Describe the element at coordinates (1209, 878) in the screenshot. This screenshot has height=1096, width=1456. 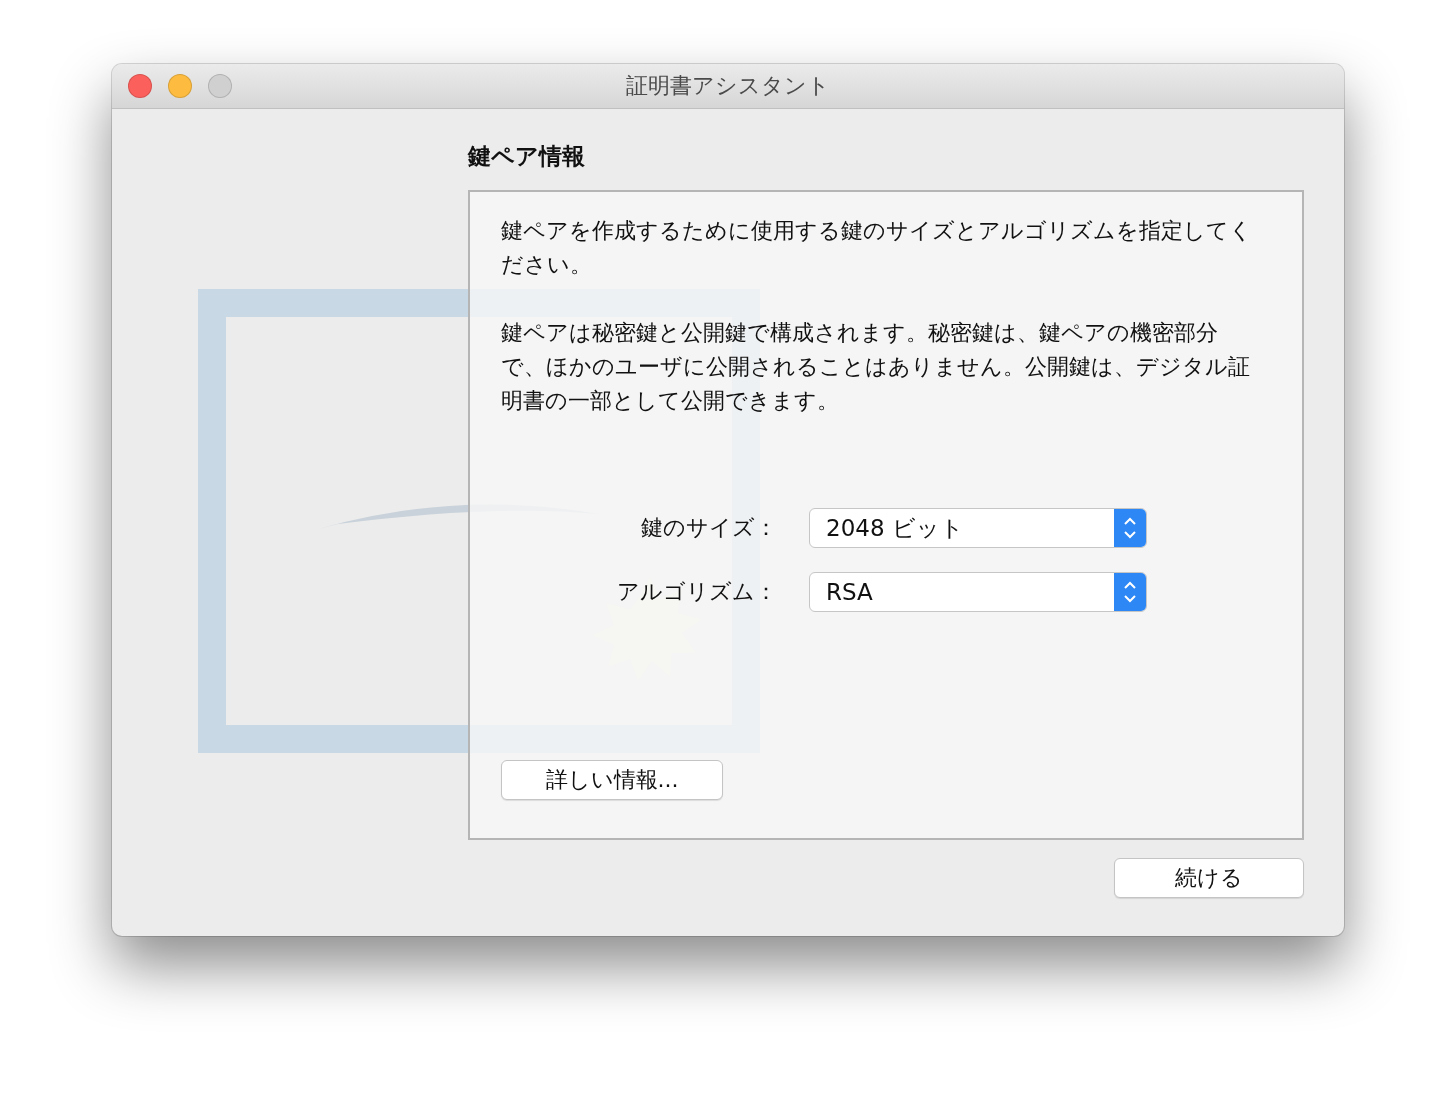
I see `continue-button: 続ける` at that location.